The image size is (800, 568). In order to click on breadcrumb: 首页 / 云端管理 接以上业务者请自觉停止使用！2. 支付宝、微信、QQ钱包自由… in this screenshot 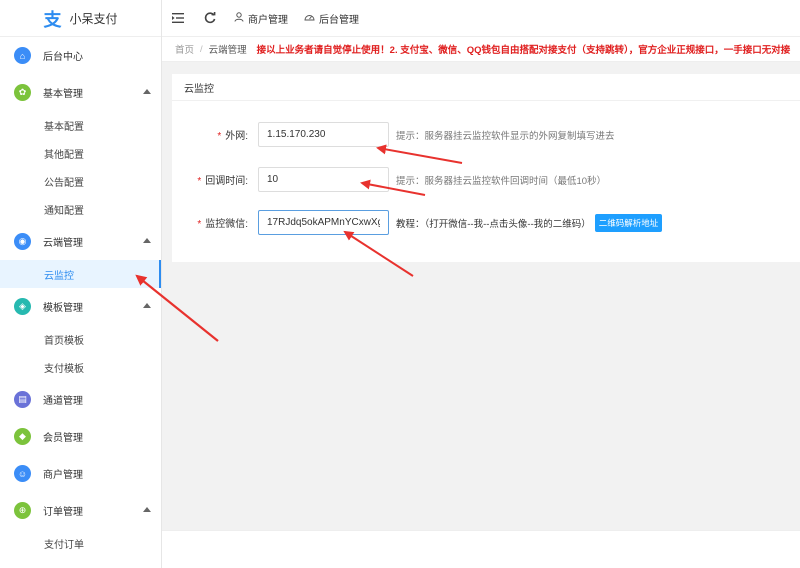, I will do `click(481, 49)`.